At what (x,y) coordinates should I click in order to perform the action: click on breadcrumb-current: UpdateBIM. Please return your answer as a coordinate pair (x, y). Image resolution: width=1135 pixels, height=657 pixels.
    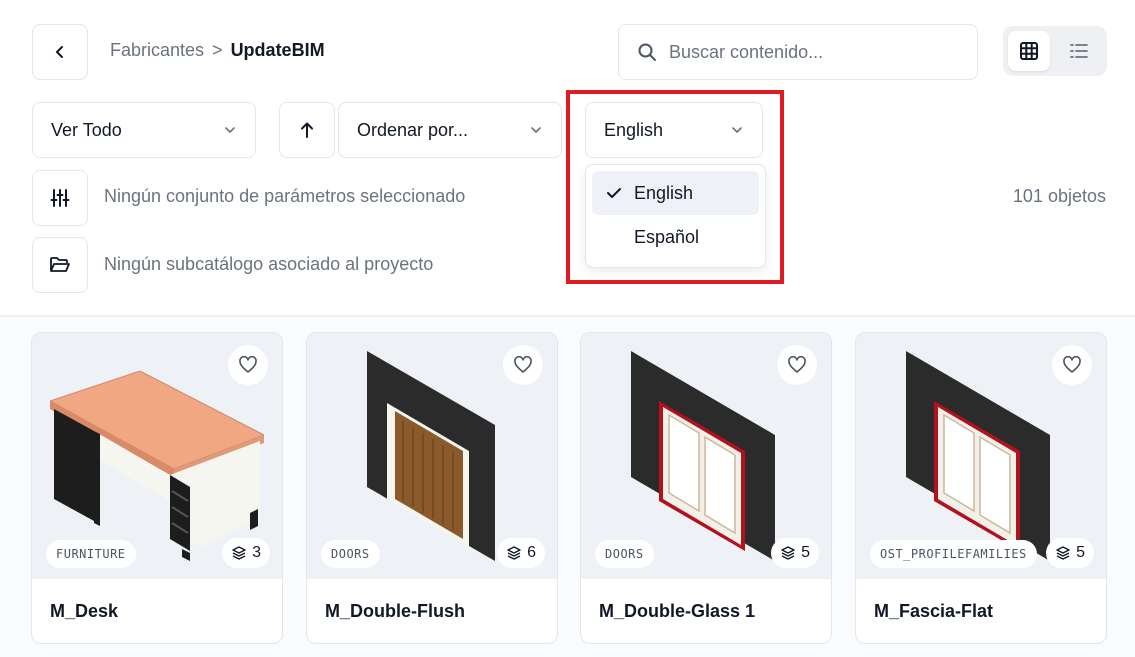
    Looking at the image, I should click on (277, 50).